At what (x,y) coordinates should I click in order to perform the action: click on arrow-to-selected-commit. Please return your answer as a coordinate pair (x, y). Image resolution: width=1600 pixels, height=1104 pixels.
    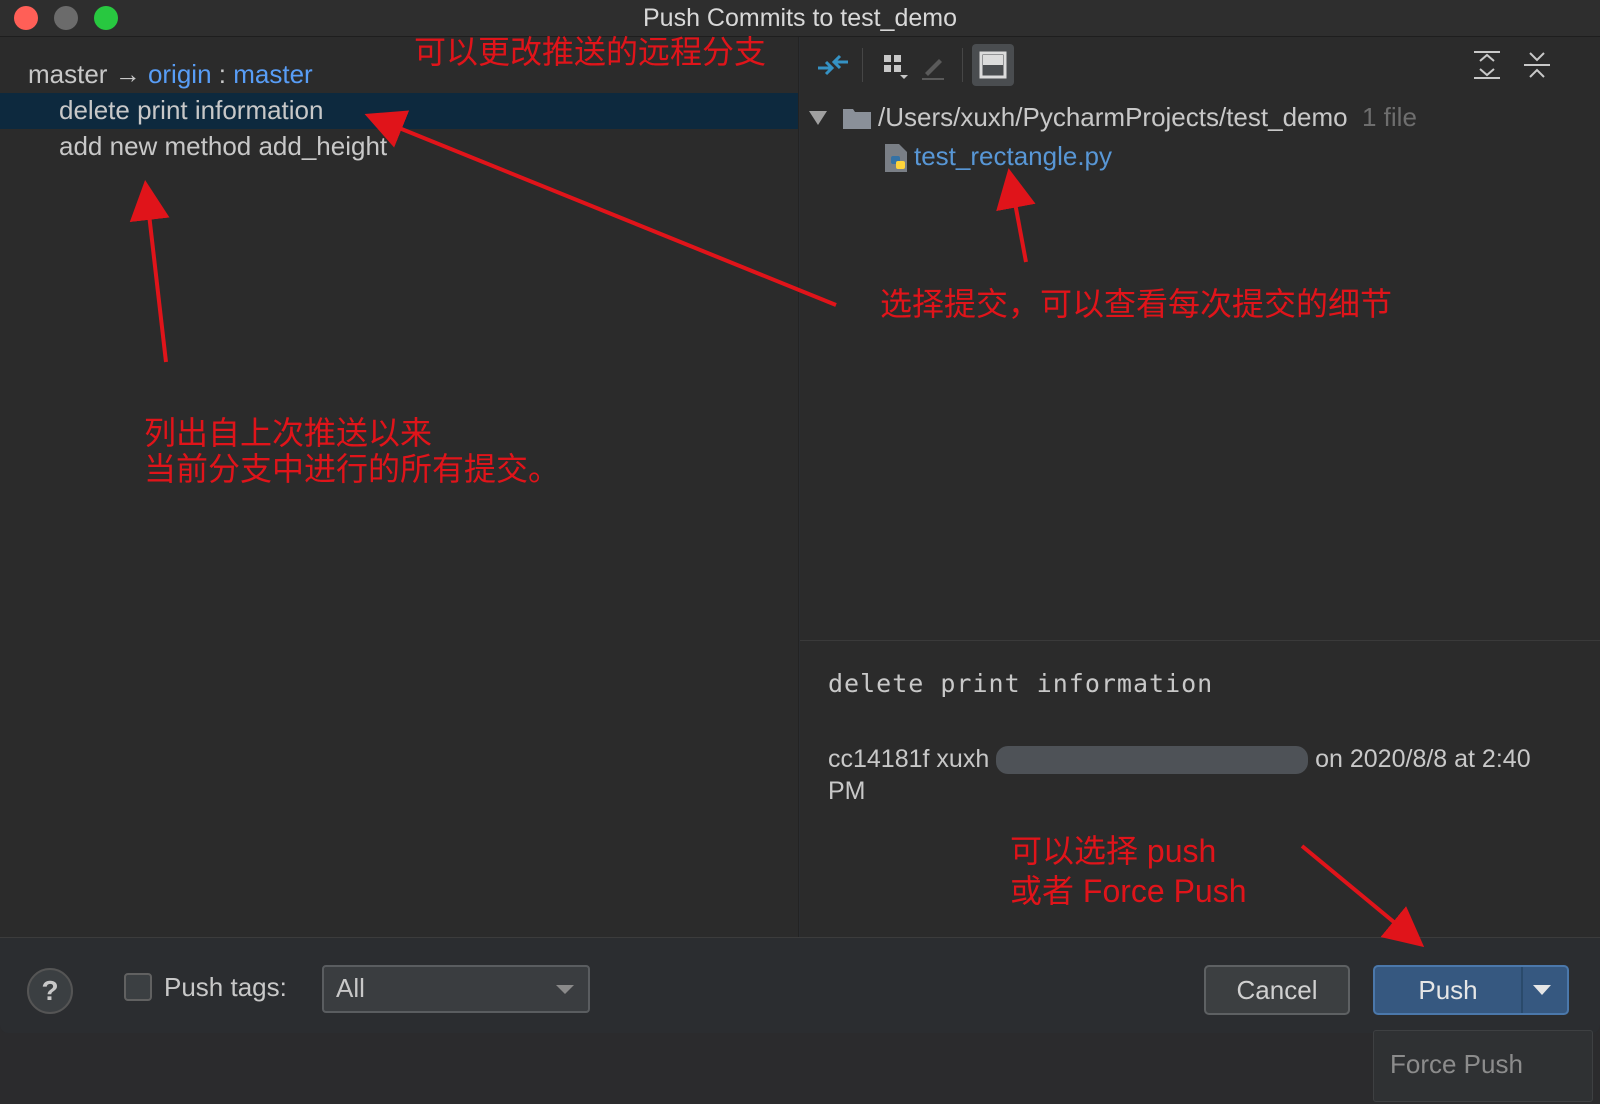
    Looking at the image, I should click on (600, 208).